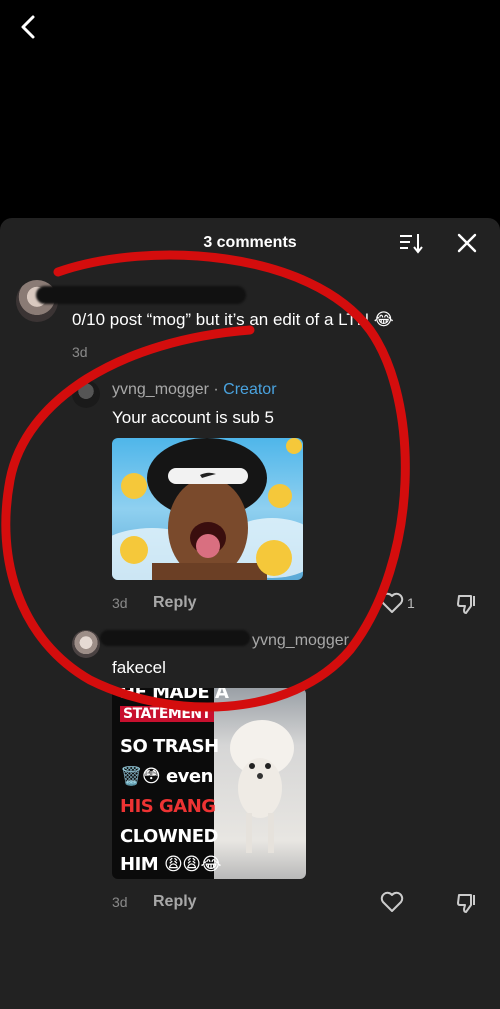 This screenshot has width=500, height=1009. What do you see at coordinates (169, 746) in the screenshot?
I see `image-caption-line: SO TRASH` at bounding box center [169, 746].